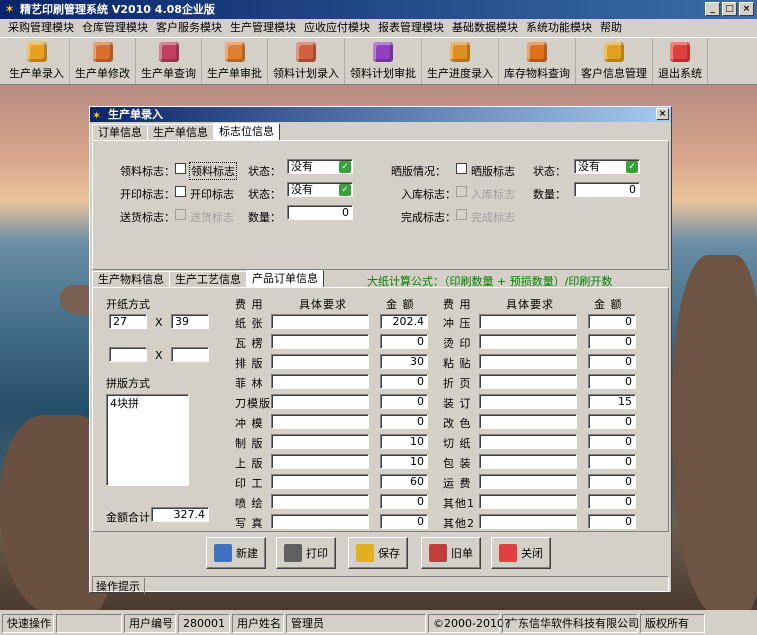 This screenshot has width=757, height=635. Describe the element at coordinates (189, 28) in the screenshot. I see `menu-customer: 客户服务模块` at that location.